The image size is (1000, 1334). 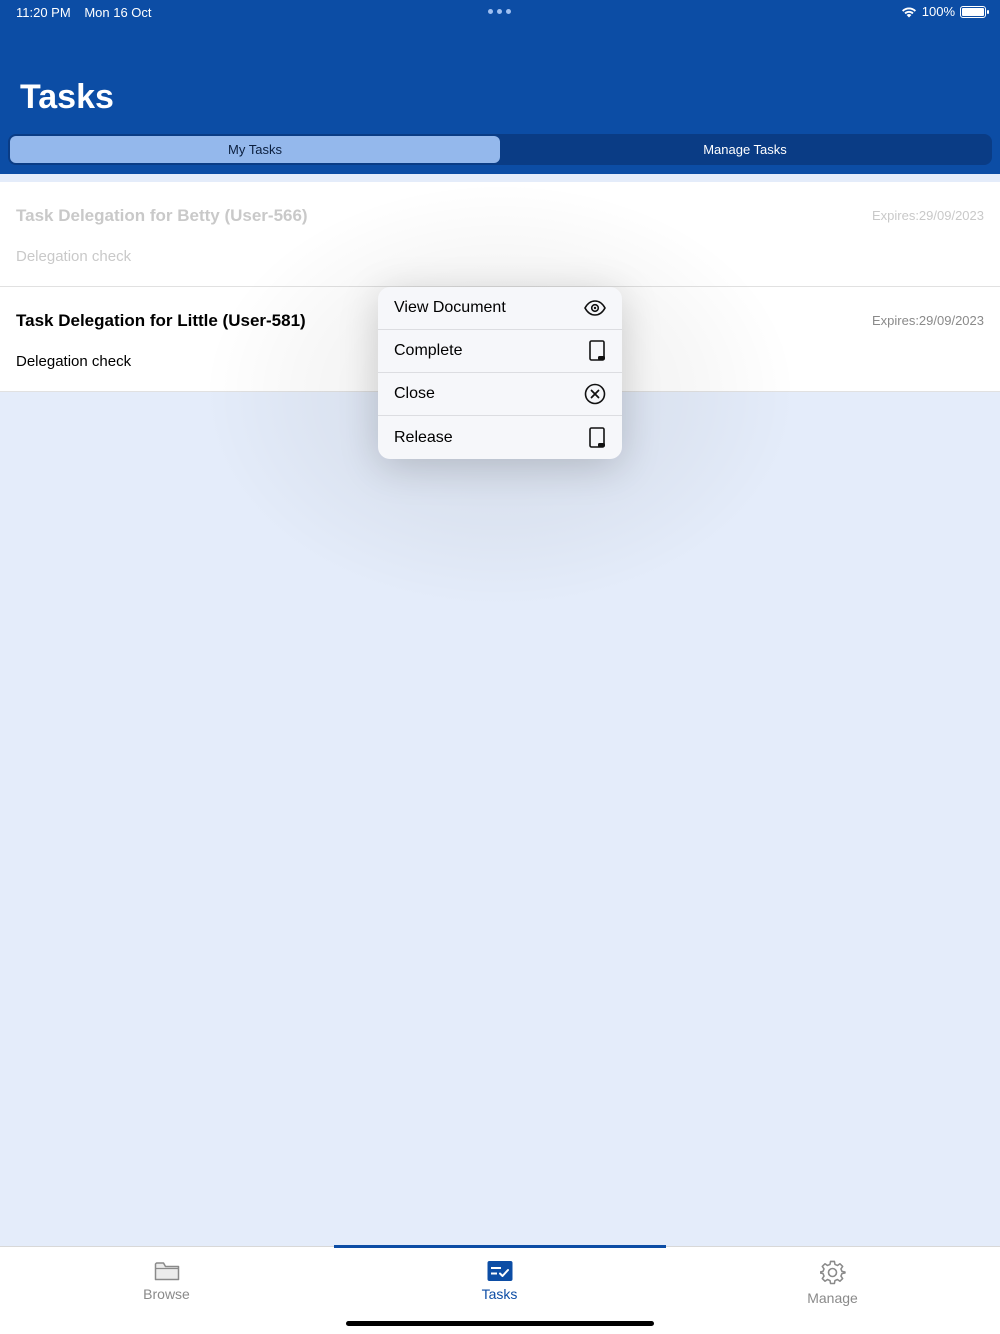 I want to click on close-circle-icon, so click(x=595, y=394).